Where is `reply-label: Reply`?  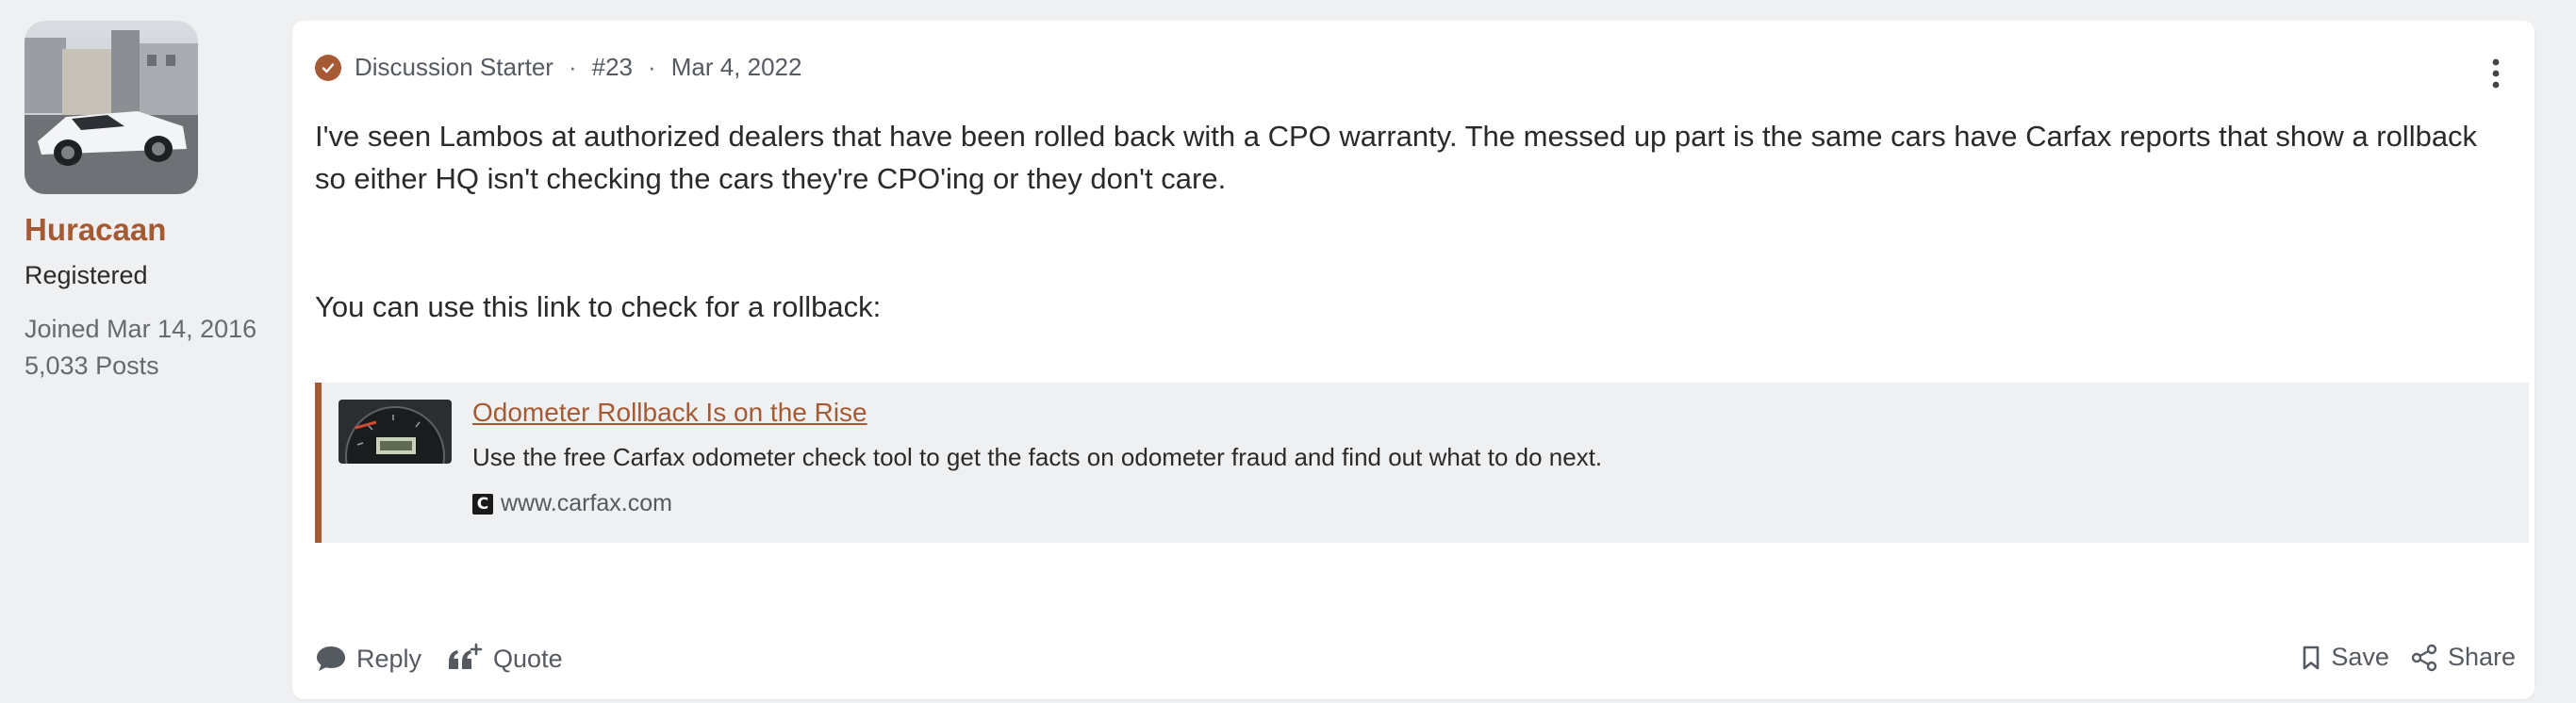
reply-label: Reply is located at coordinates (389, 658).